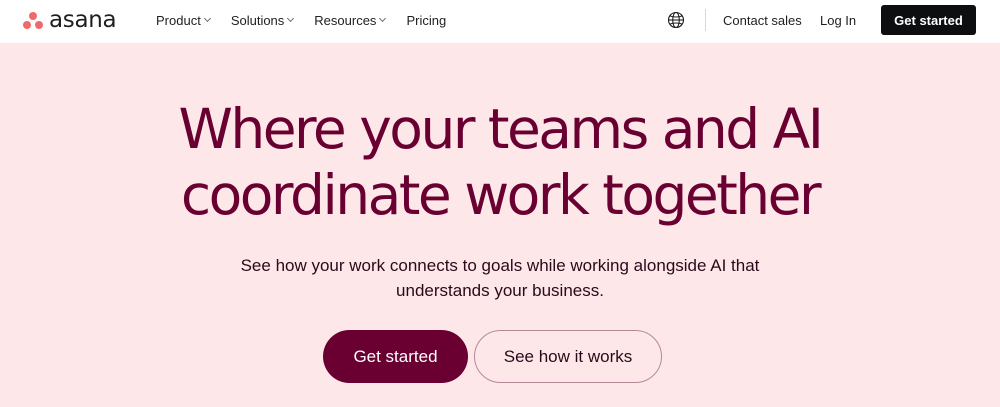  What do you see at coordinates (676, 20) in the screenshot?
I see `globe-icon` at bounding box center [676, 20].